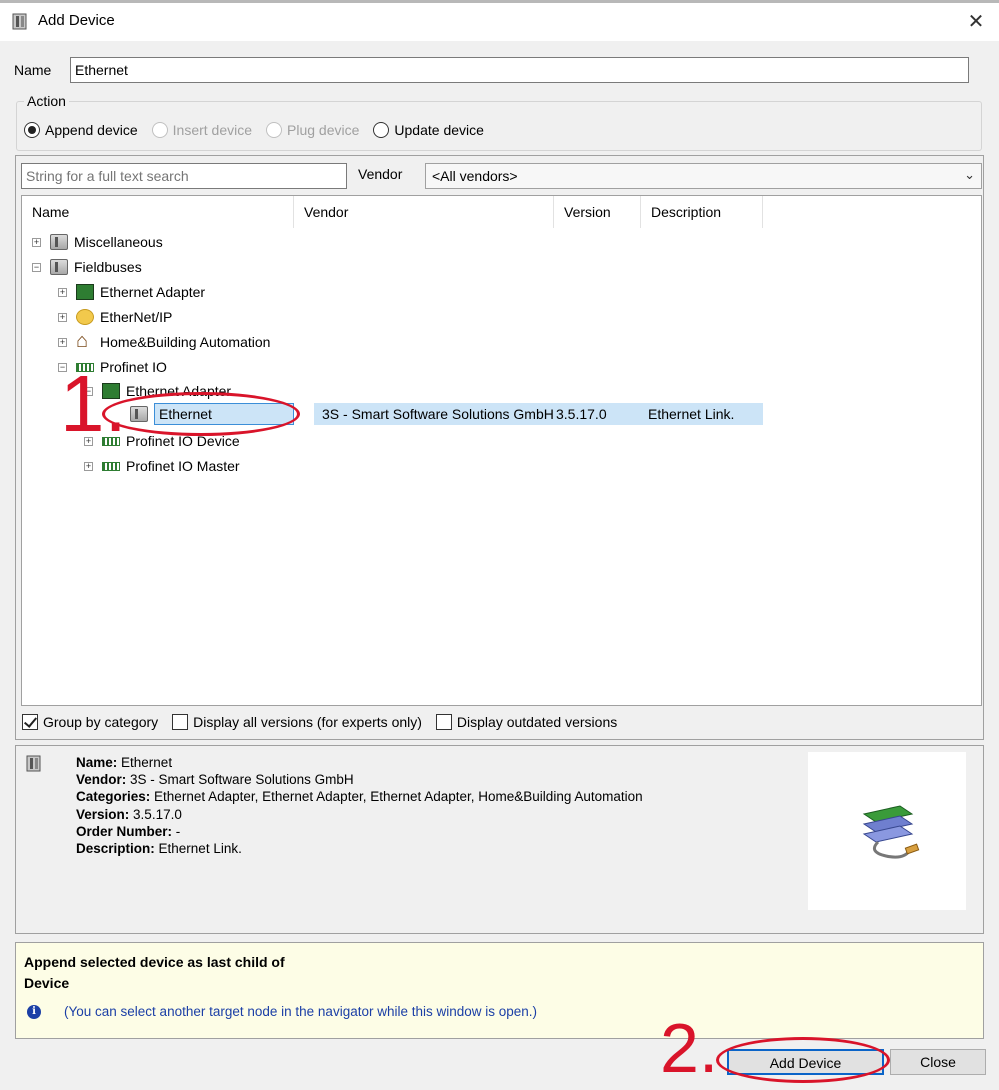 This screenshot has width=999, height=1090. What do you see at coordinates (153, 292) in the screenshot?
I see `tree-item-label: Ethernet Adapter` at bounding box center [153, 292].